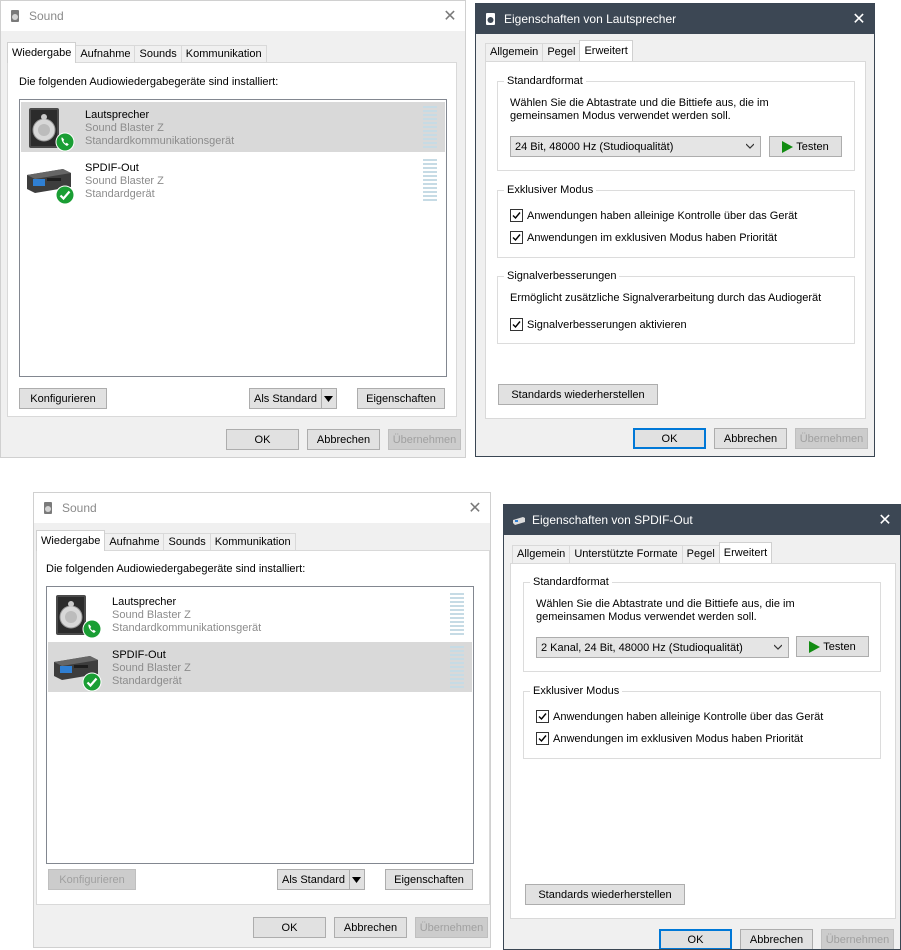  I want to click on exclusive-mode-group, so click(702, 725).